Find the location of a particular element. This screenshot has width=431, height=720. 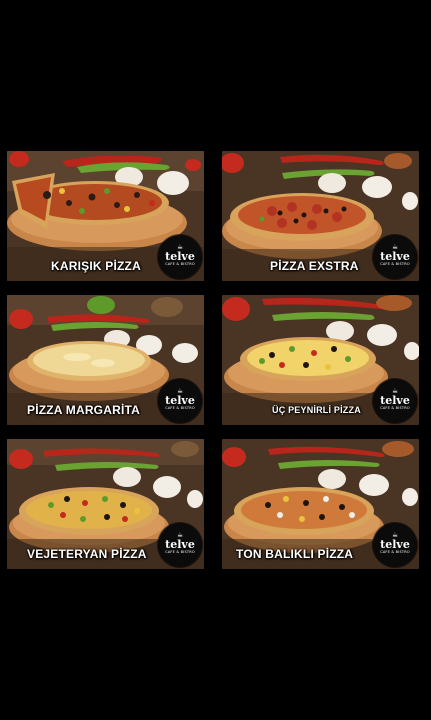

pizza-title: KARIŞIK PİZZA is located at coordinates (96, 266).